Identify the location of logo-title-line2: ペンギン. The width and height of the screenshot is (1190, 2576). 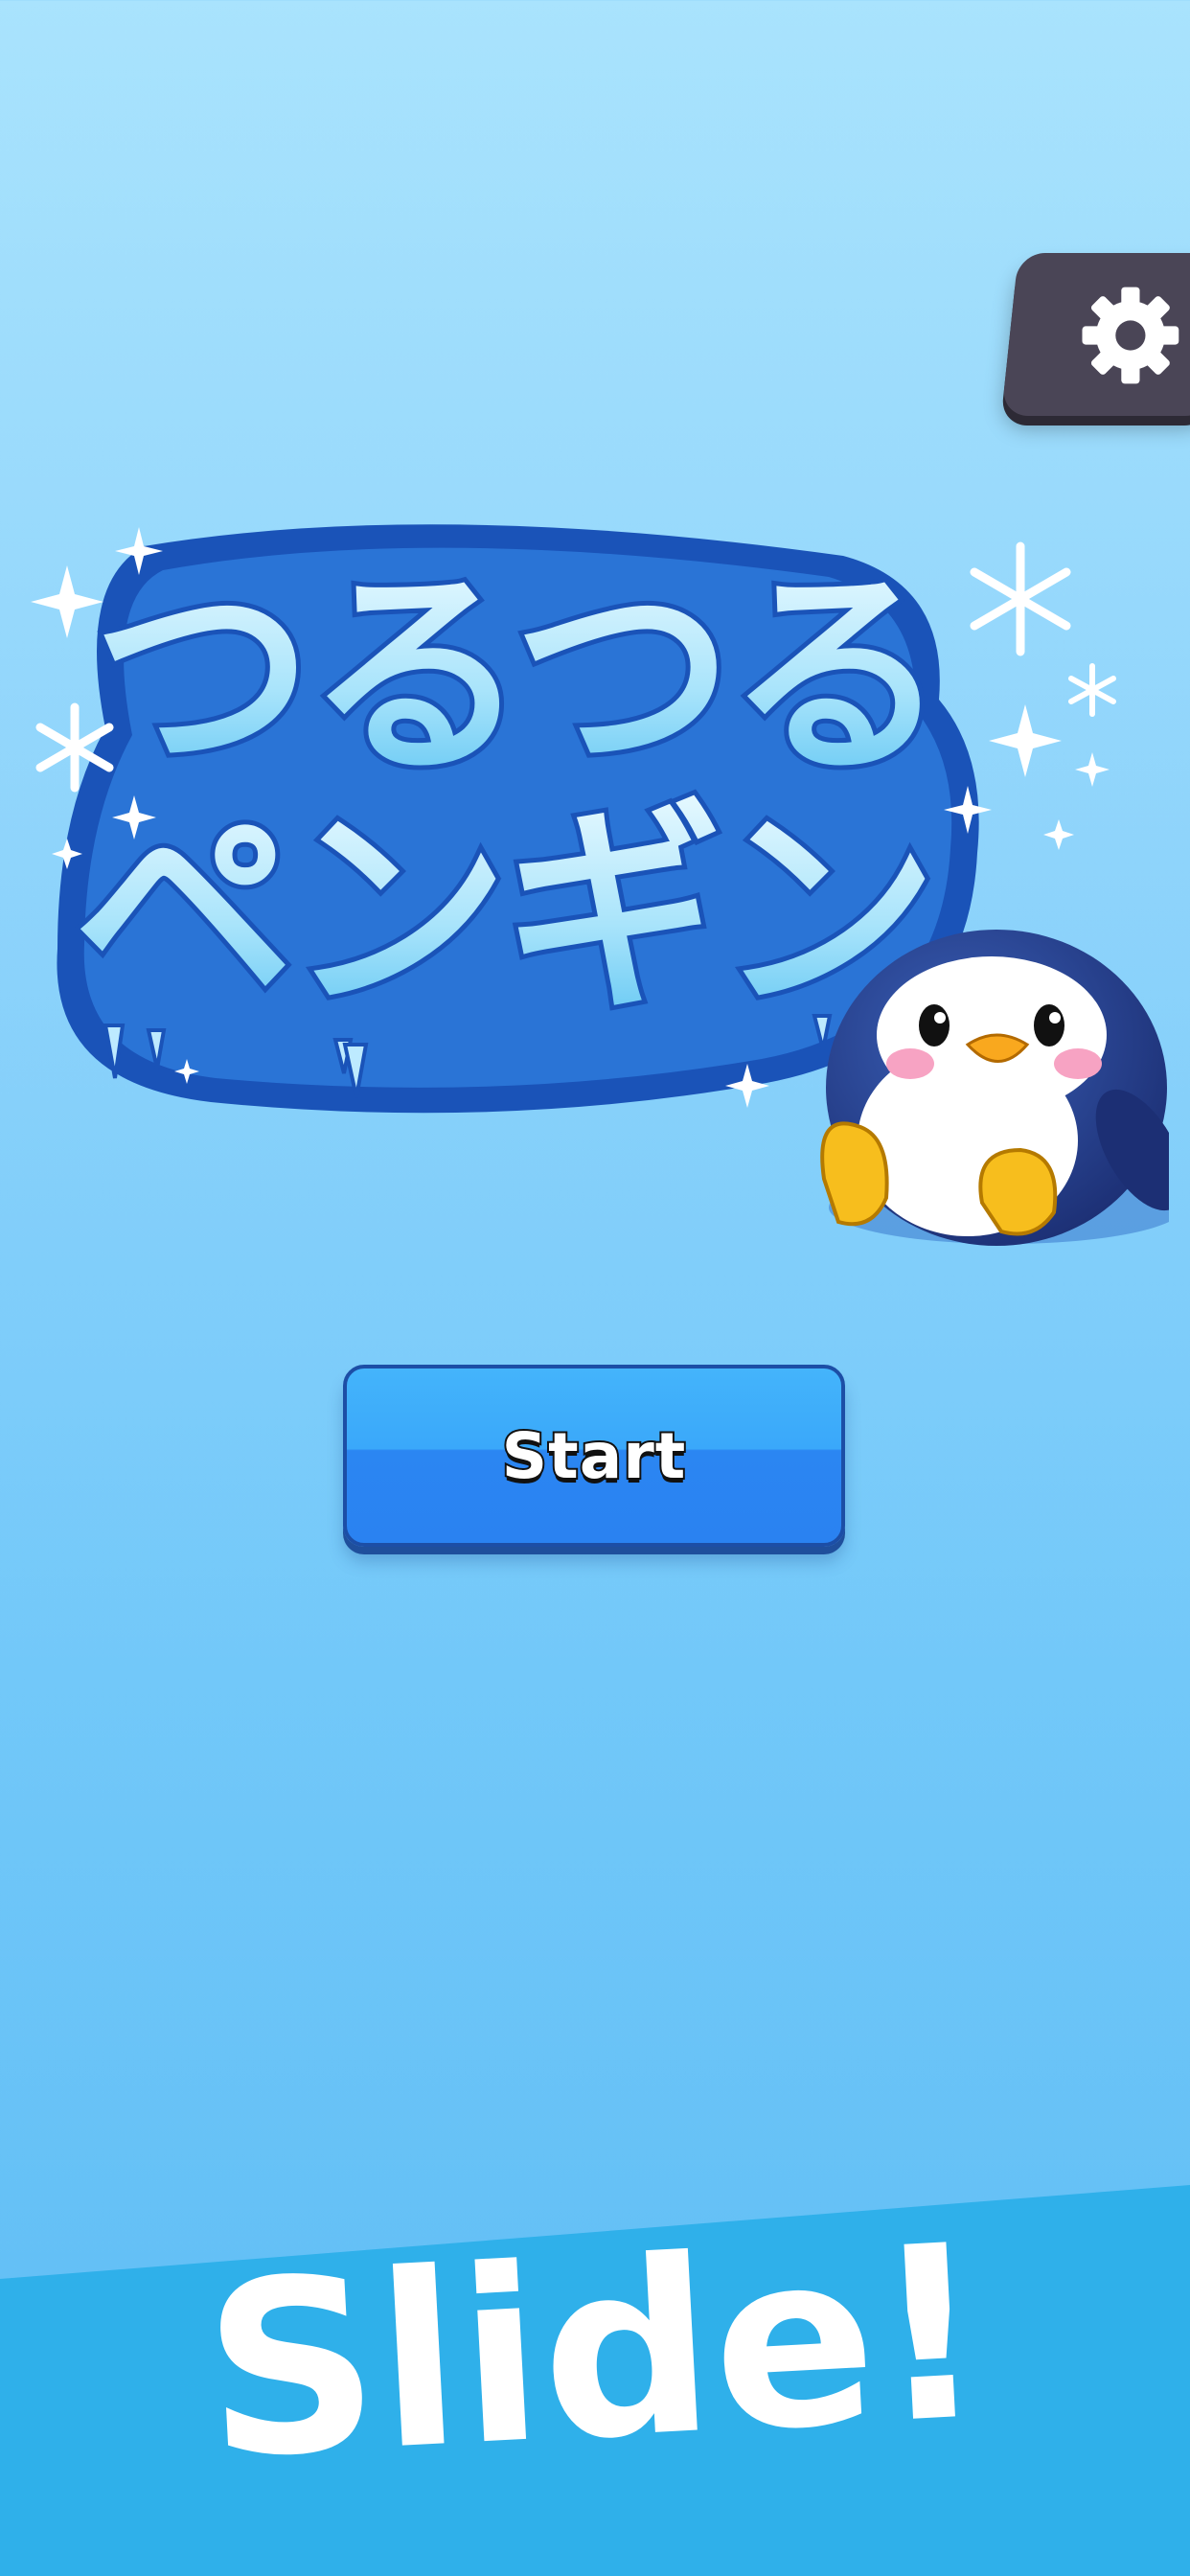
(503, 912).